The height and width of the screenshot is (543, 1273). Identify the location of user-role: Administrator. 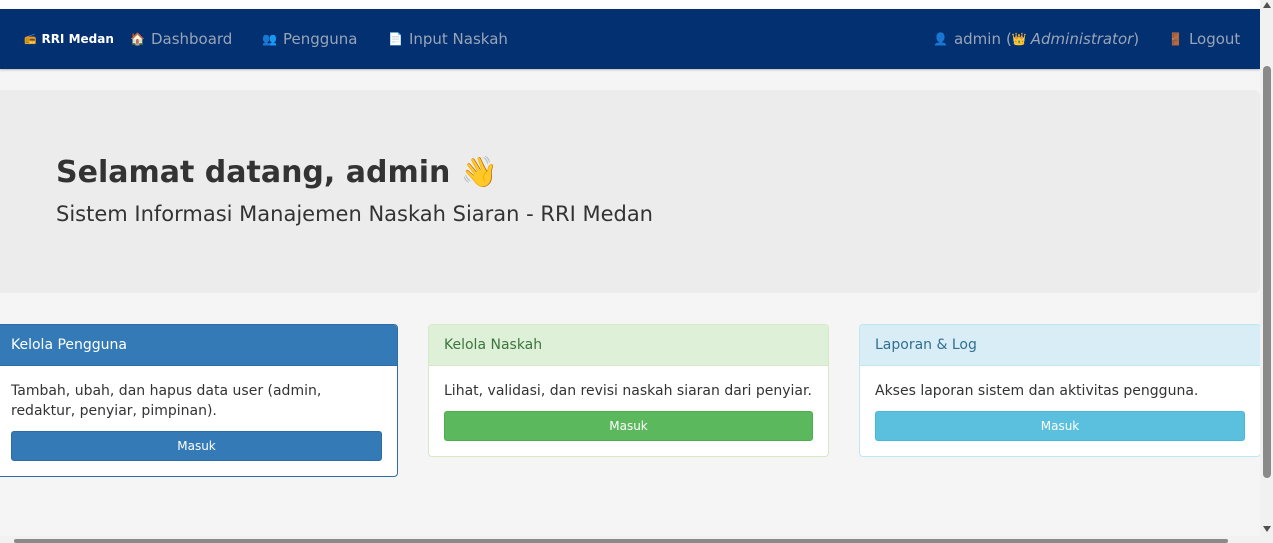
(1082, 39).